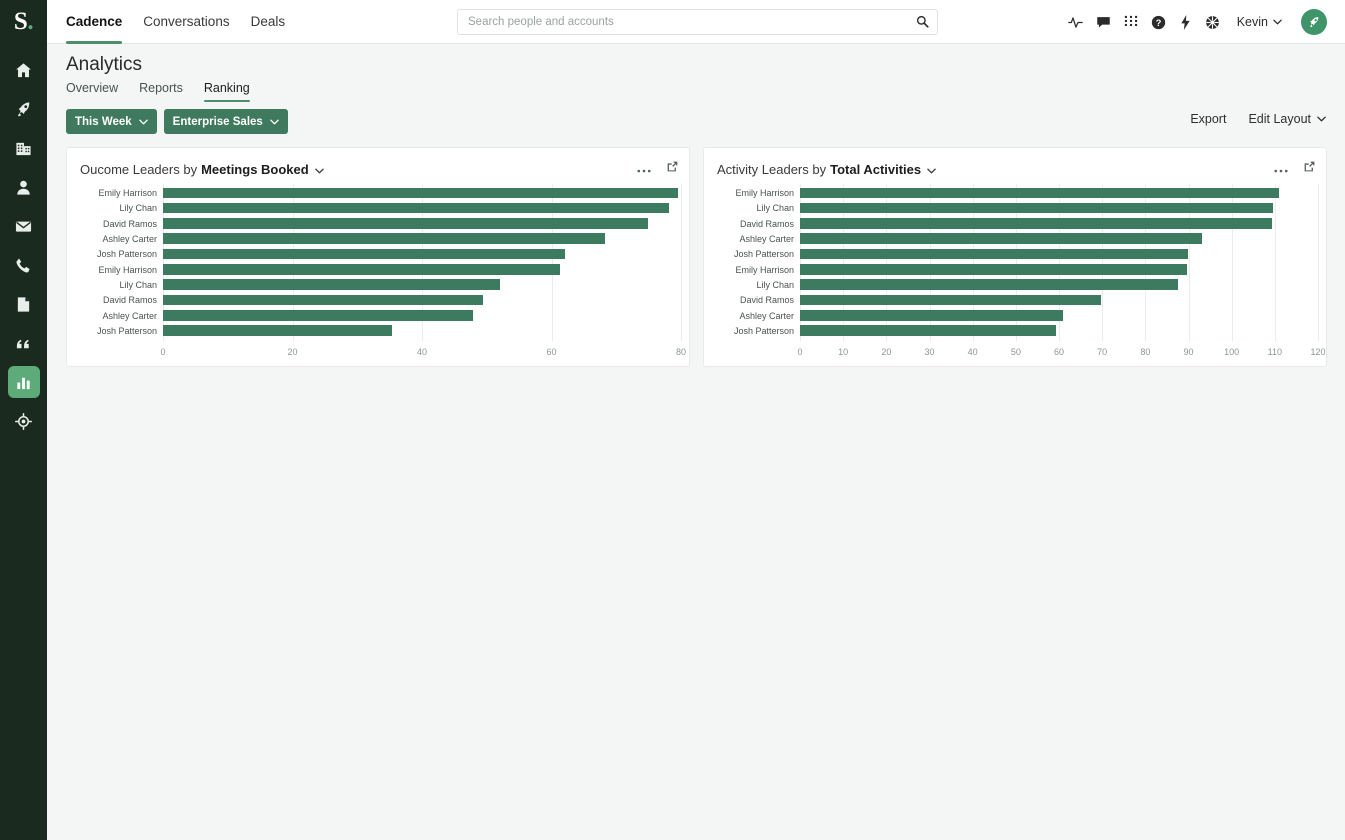 The height and width of the screenshot is (840, 1345). I want to click on topnav-item-conversations: Conversations, so click(186, 22).